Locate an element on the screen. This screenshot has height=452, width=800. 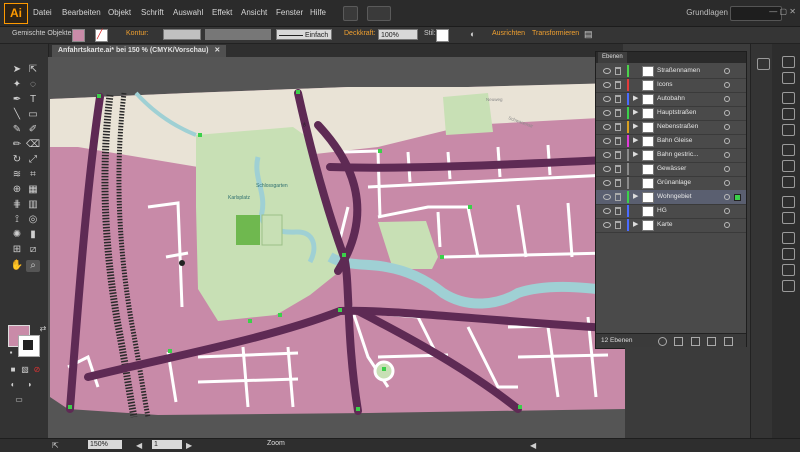
stroke-style-select: Einfach is located at coordinates (304, 34).